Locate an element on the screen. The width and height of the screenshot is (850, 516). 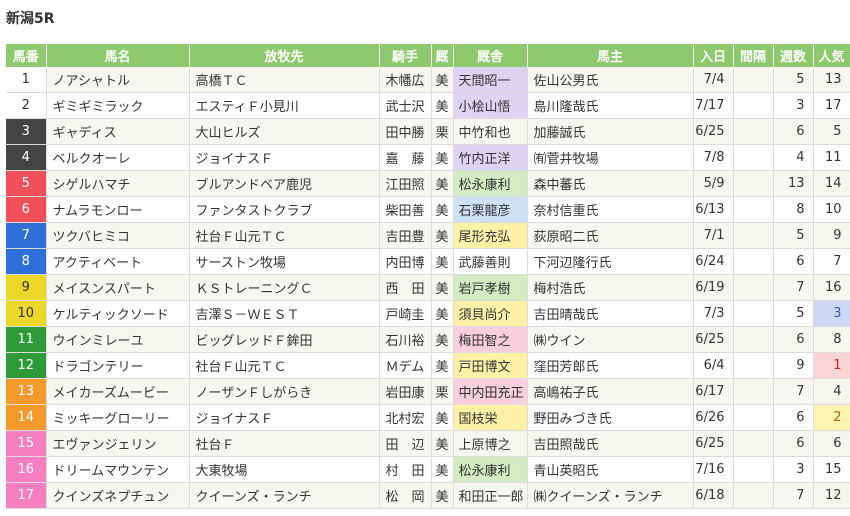
popularity: 15 is located at coordinates (831, 469).